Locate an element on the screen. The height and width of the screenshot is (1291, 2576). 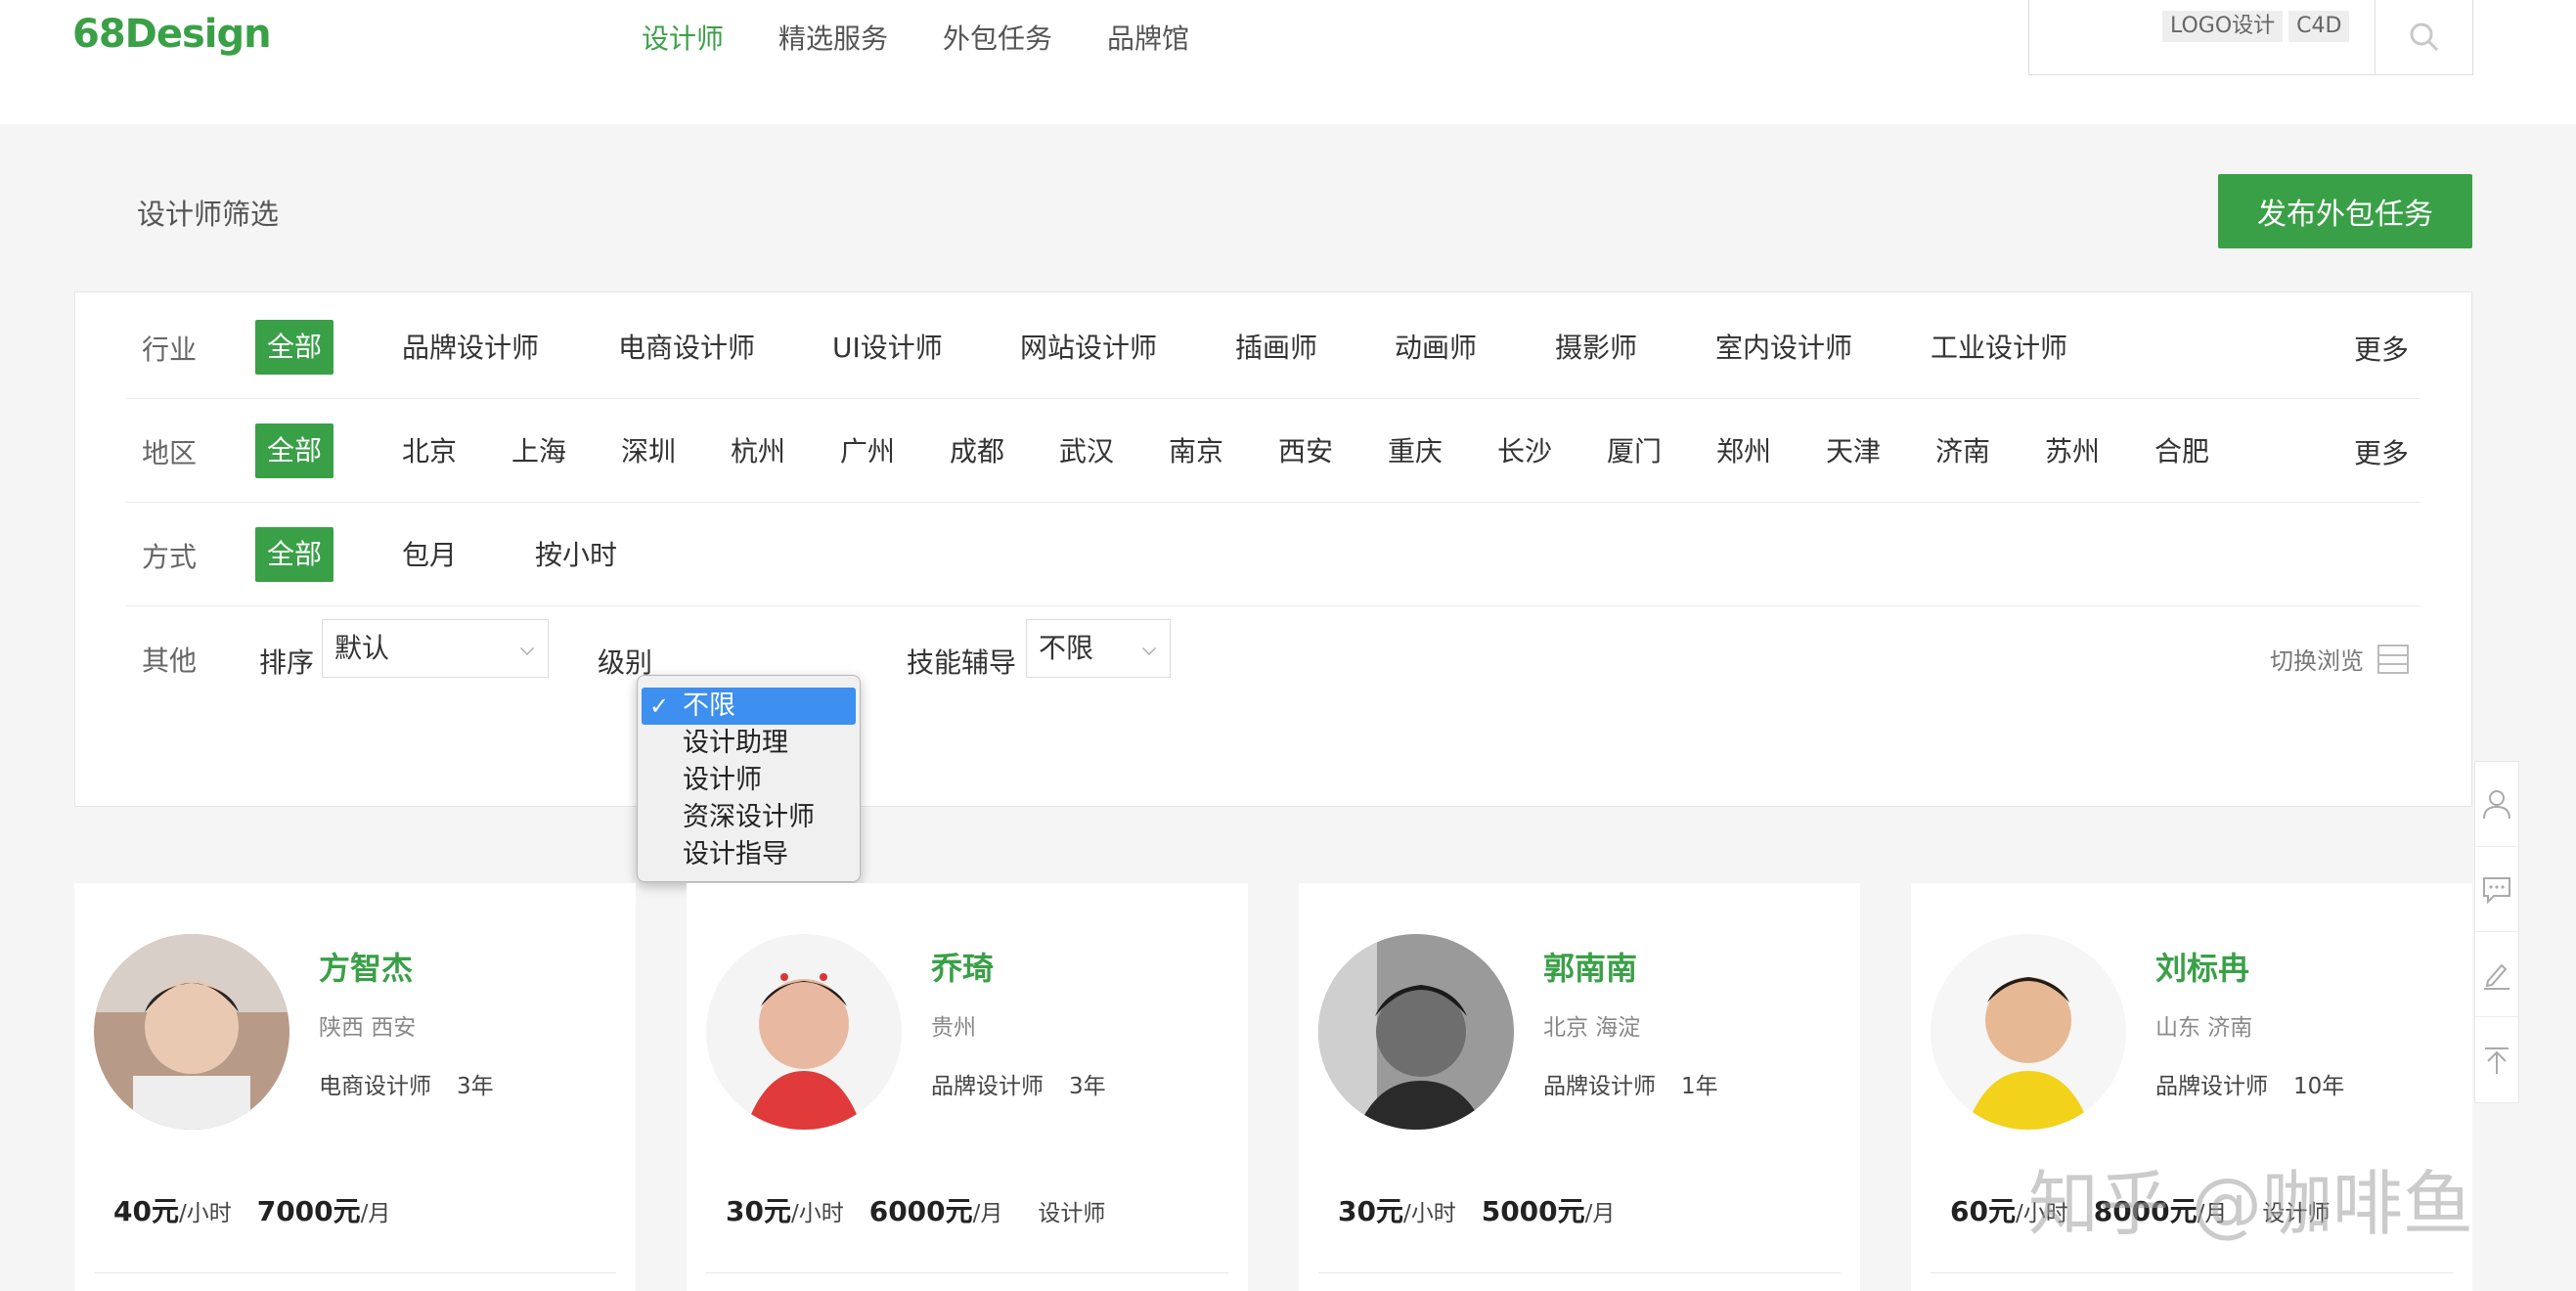
filter-option: 网站设计师 is located at coordinates (1089, 348).